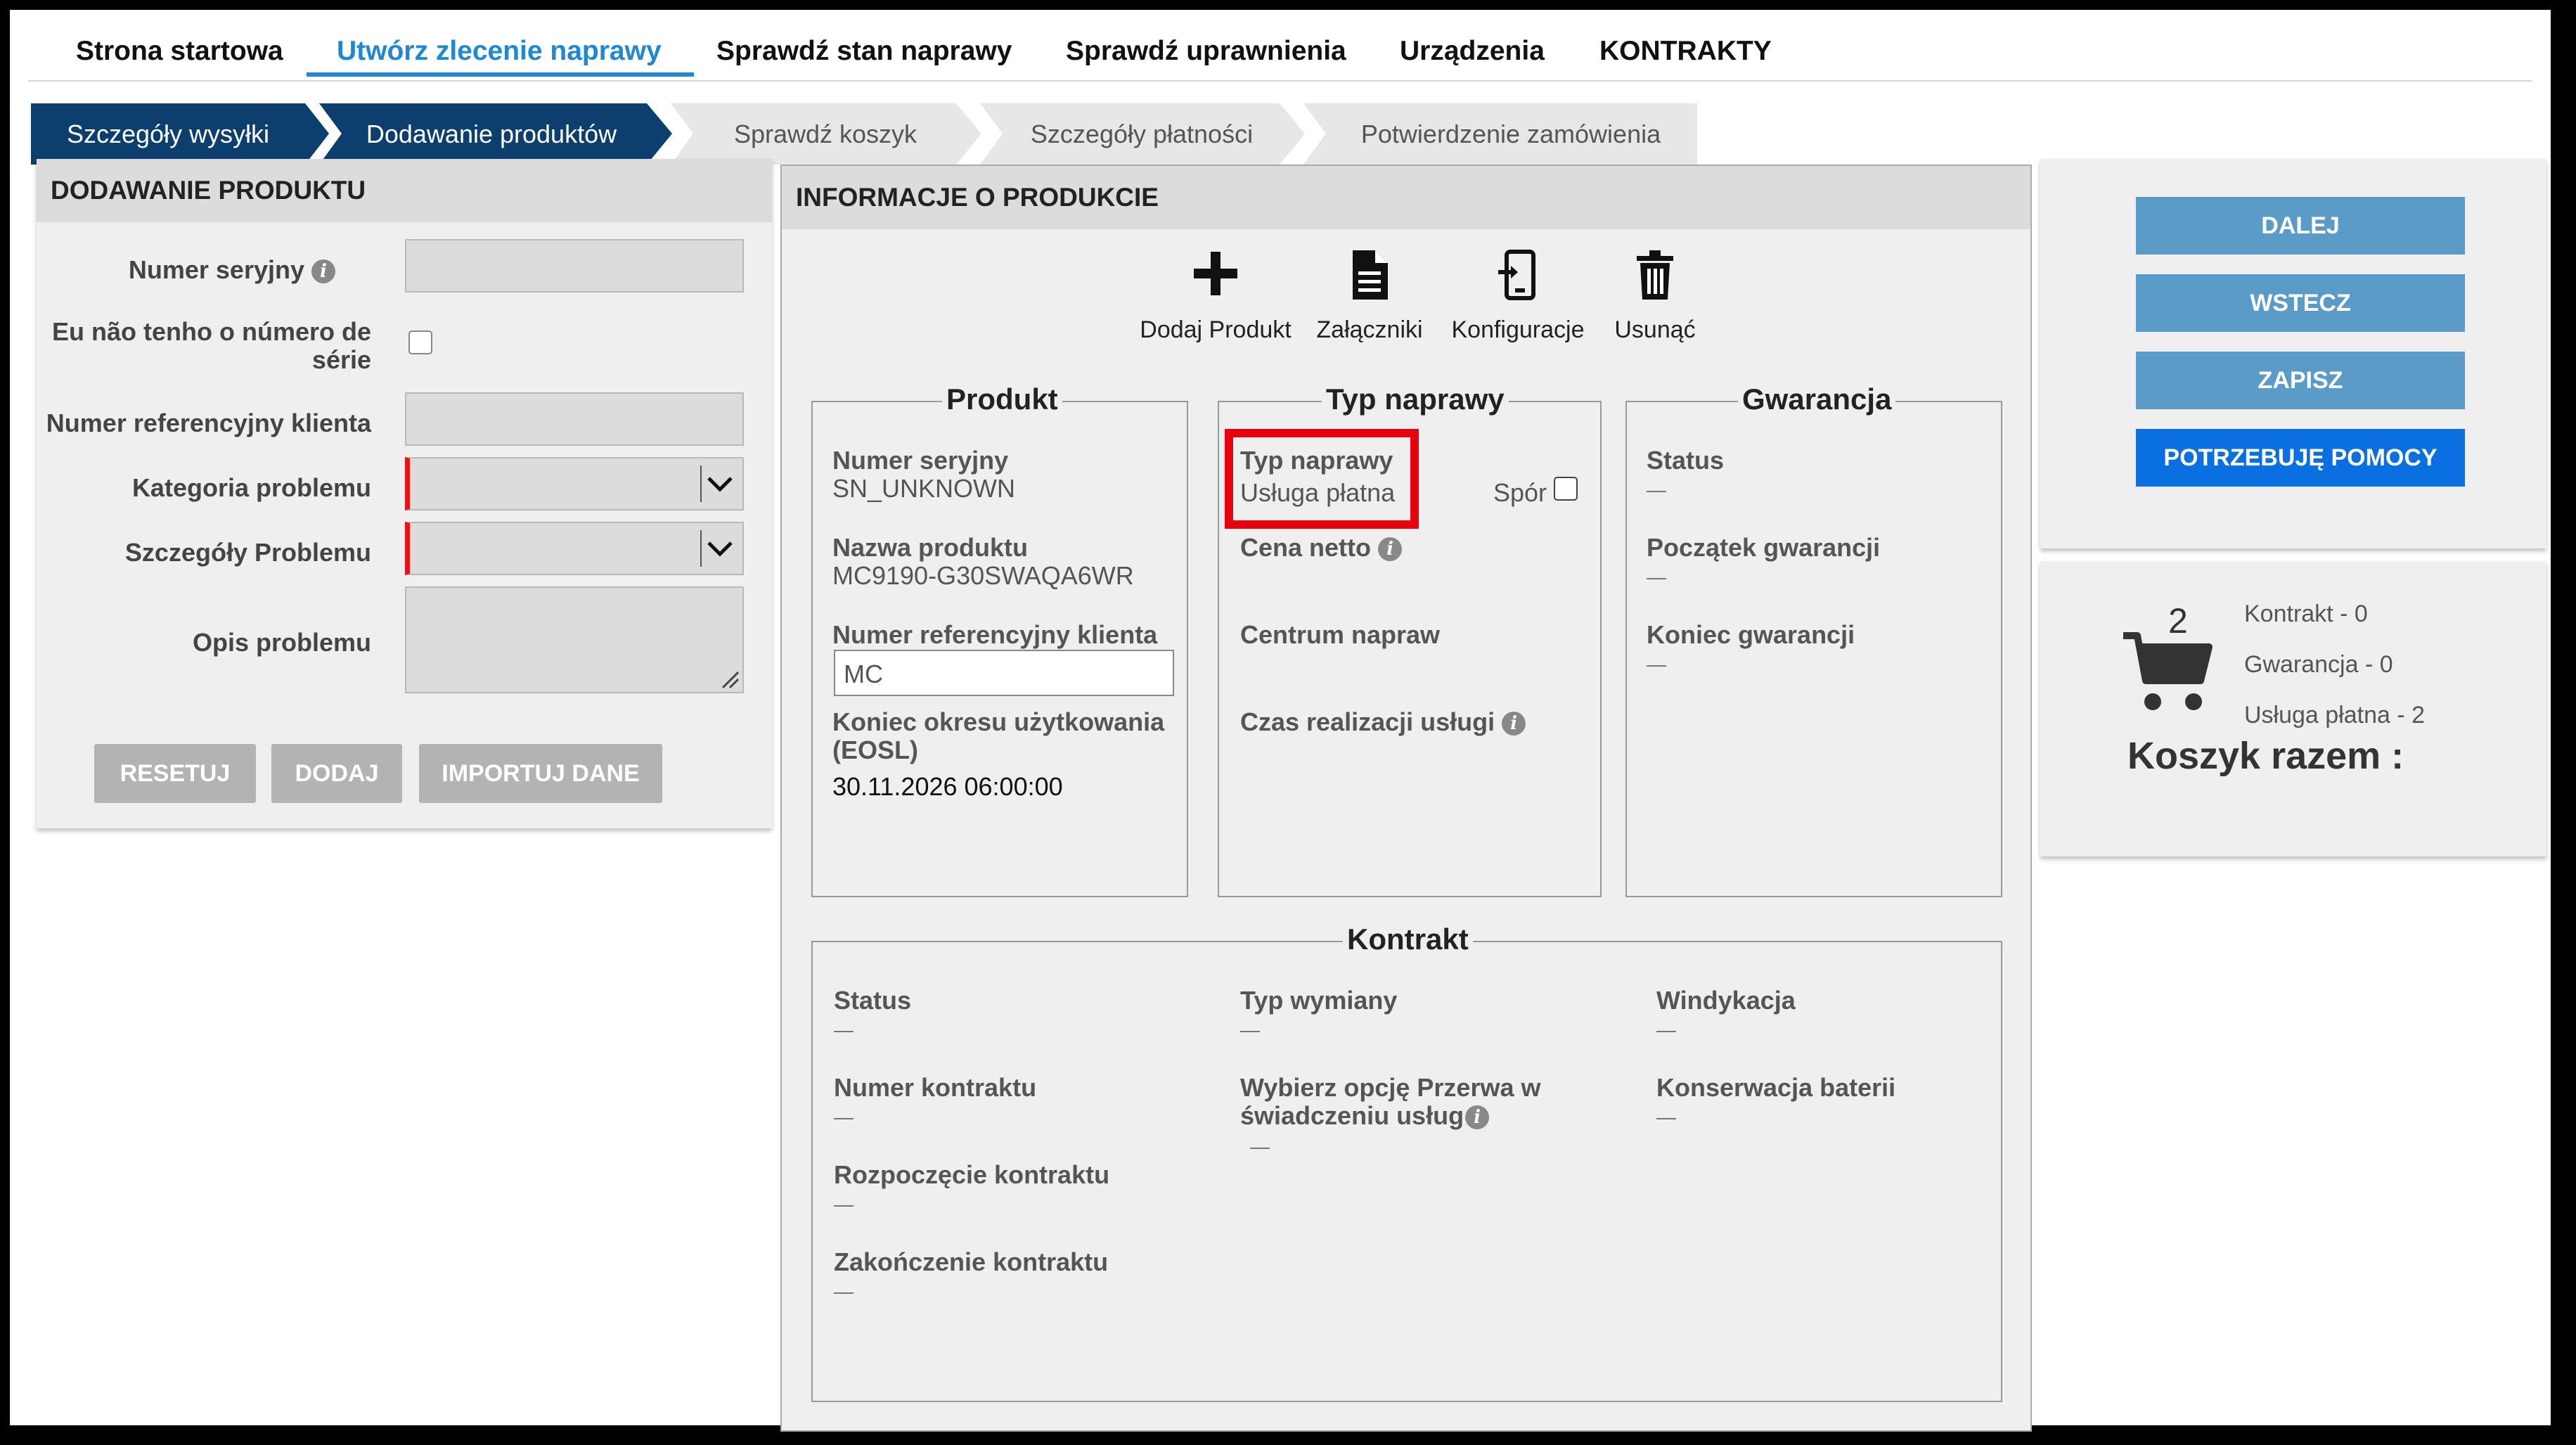 Image resolution: width=2576 pixels, height=1445 pixels. What do you see at coordinates (1776, 1087) in the screenshot?
I see `battery-maintenance-label: Konserwacja baterii` at bounding box center [1776, 1087].